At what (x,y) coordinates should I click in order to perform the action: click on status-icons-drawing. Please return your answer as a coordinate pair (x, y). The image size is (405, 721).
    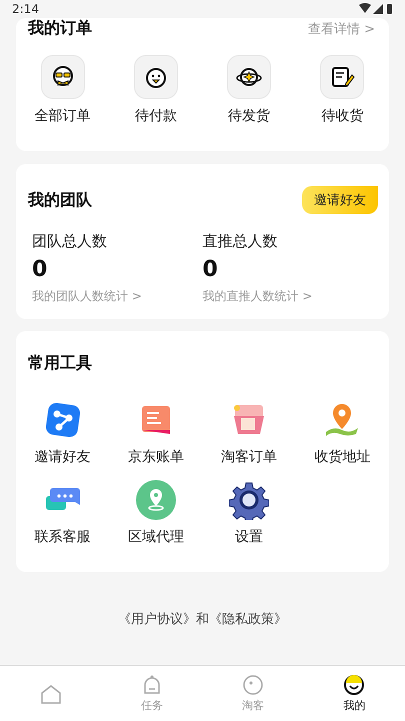
    Looking at the image, I should click on (376, 9).